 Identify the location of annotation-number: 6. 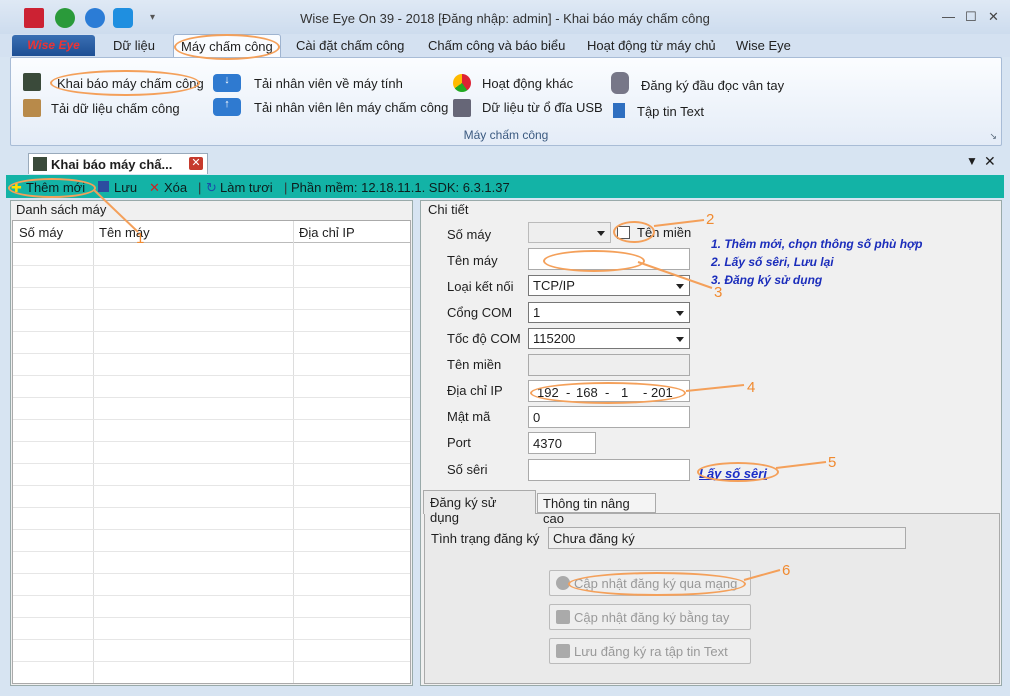
(786, 570).